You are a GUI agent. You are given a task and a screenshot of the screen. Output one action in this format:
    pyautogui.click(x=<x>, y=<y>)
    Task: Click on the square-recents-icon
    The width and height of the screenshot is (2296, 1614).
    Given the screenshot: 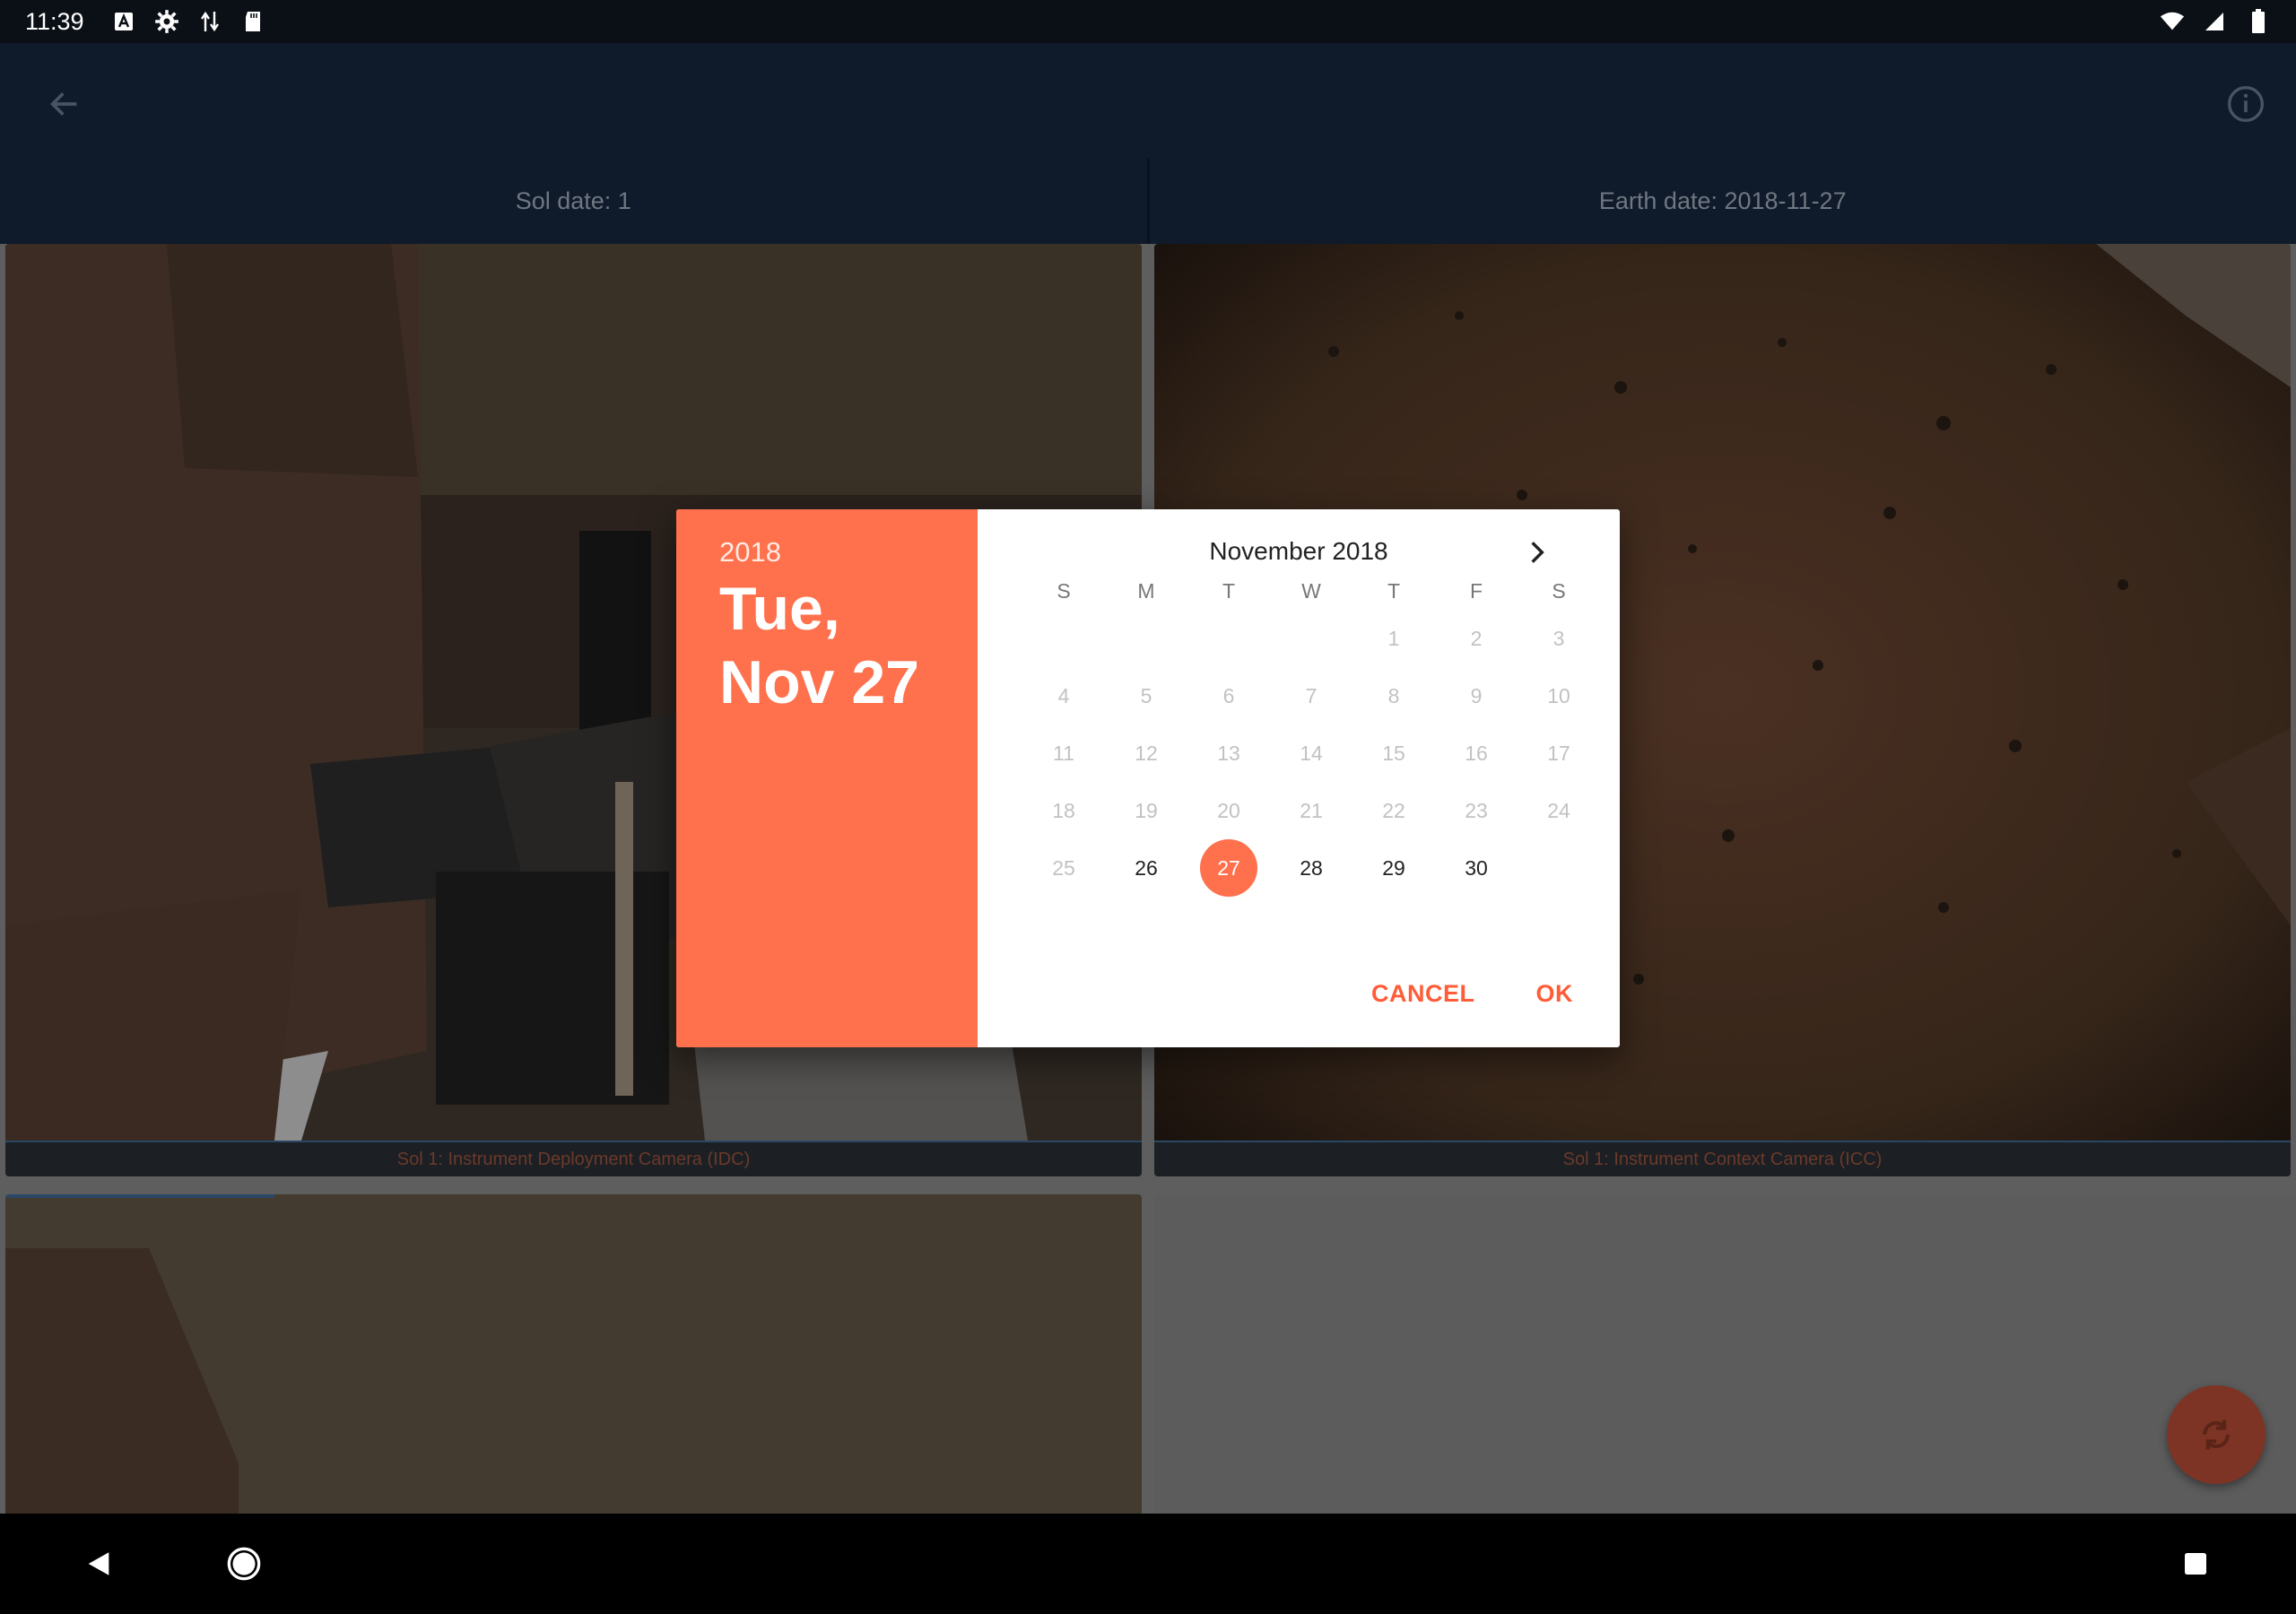 What is the action you would take?
    pyautogui.click(x=2195, y=1564)
    